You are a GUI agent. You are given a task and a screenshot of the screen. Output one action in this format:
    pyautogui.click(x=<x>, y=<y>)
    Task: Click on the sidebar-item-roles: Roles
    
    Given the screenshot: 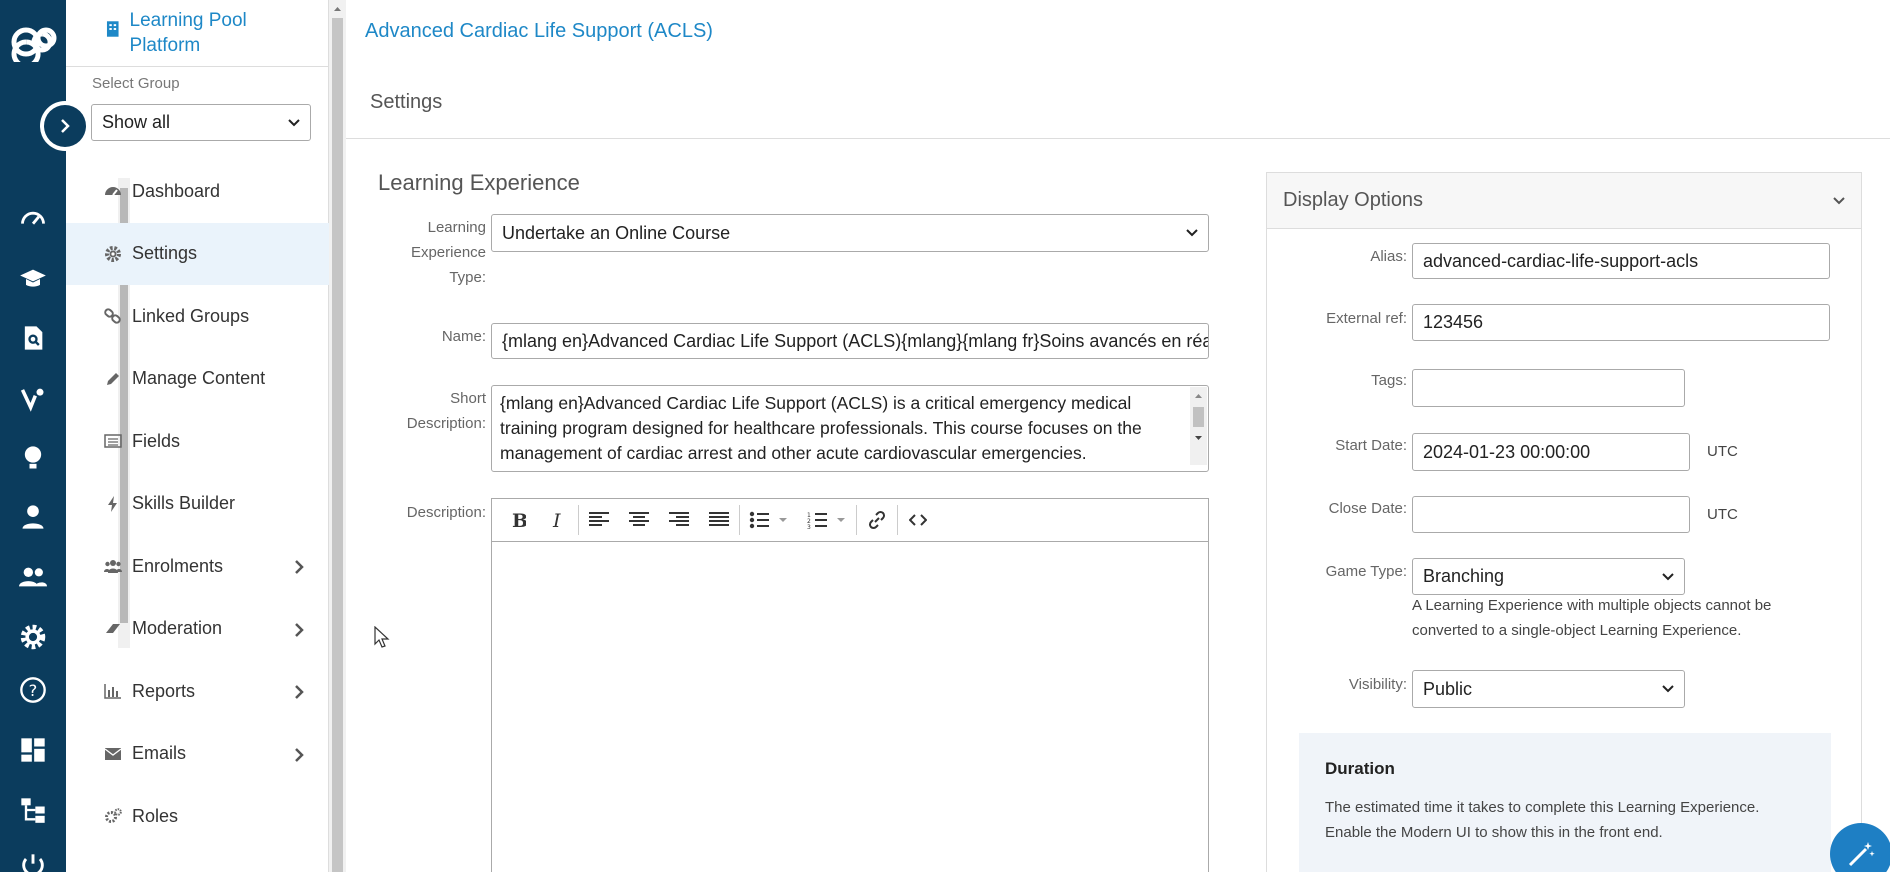 What is the action you would take?
    pyautogui.click(x=197, y=816)
    